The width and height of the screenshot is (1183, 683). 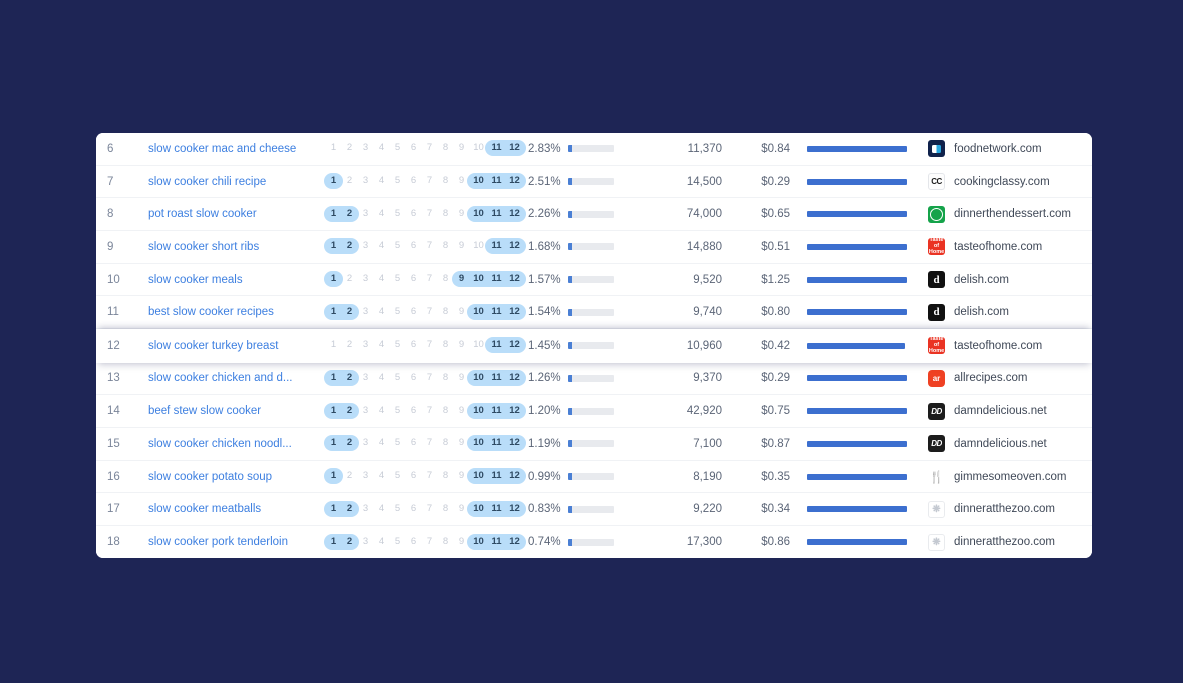 I want to click on keyword-link: slow cooker meatballs, so click(x=238, y=509).